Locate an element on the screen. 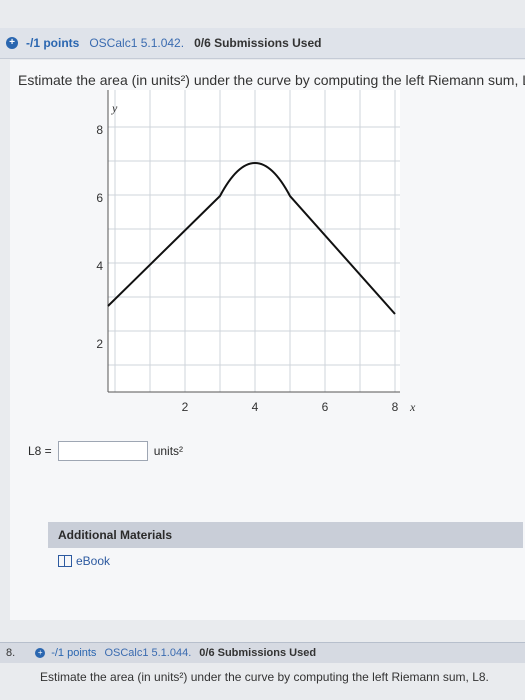  x-tick-label: 8 is located at coordinates (395, 407).